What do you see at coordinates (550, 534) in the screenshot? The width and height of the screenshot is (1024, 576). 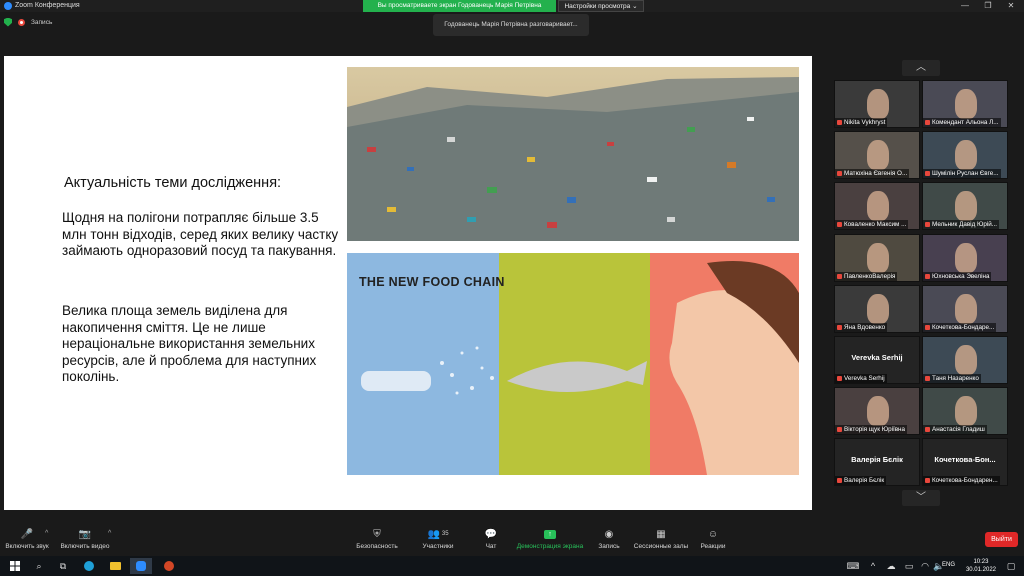 I see `share-screen-icon: ↑` at bounding box center [550, 534].